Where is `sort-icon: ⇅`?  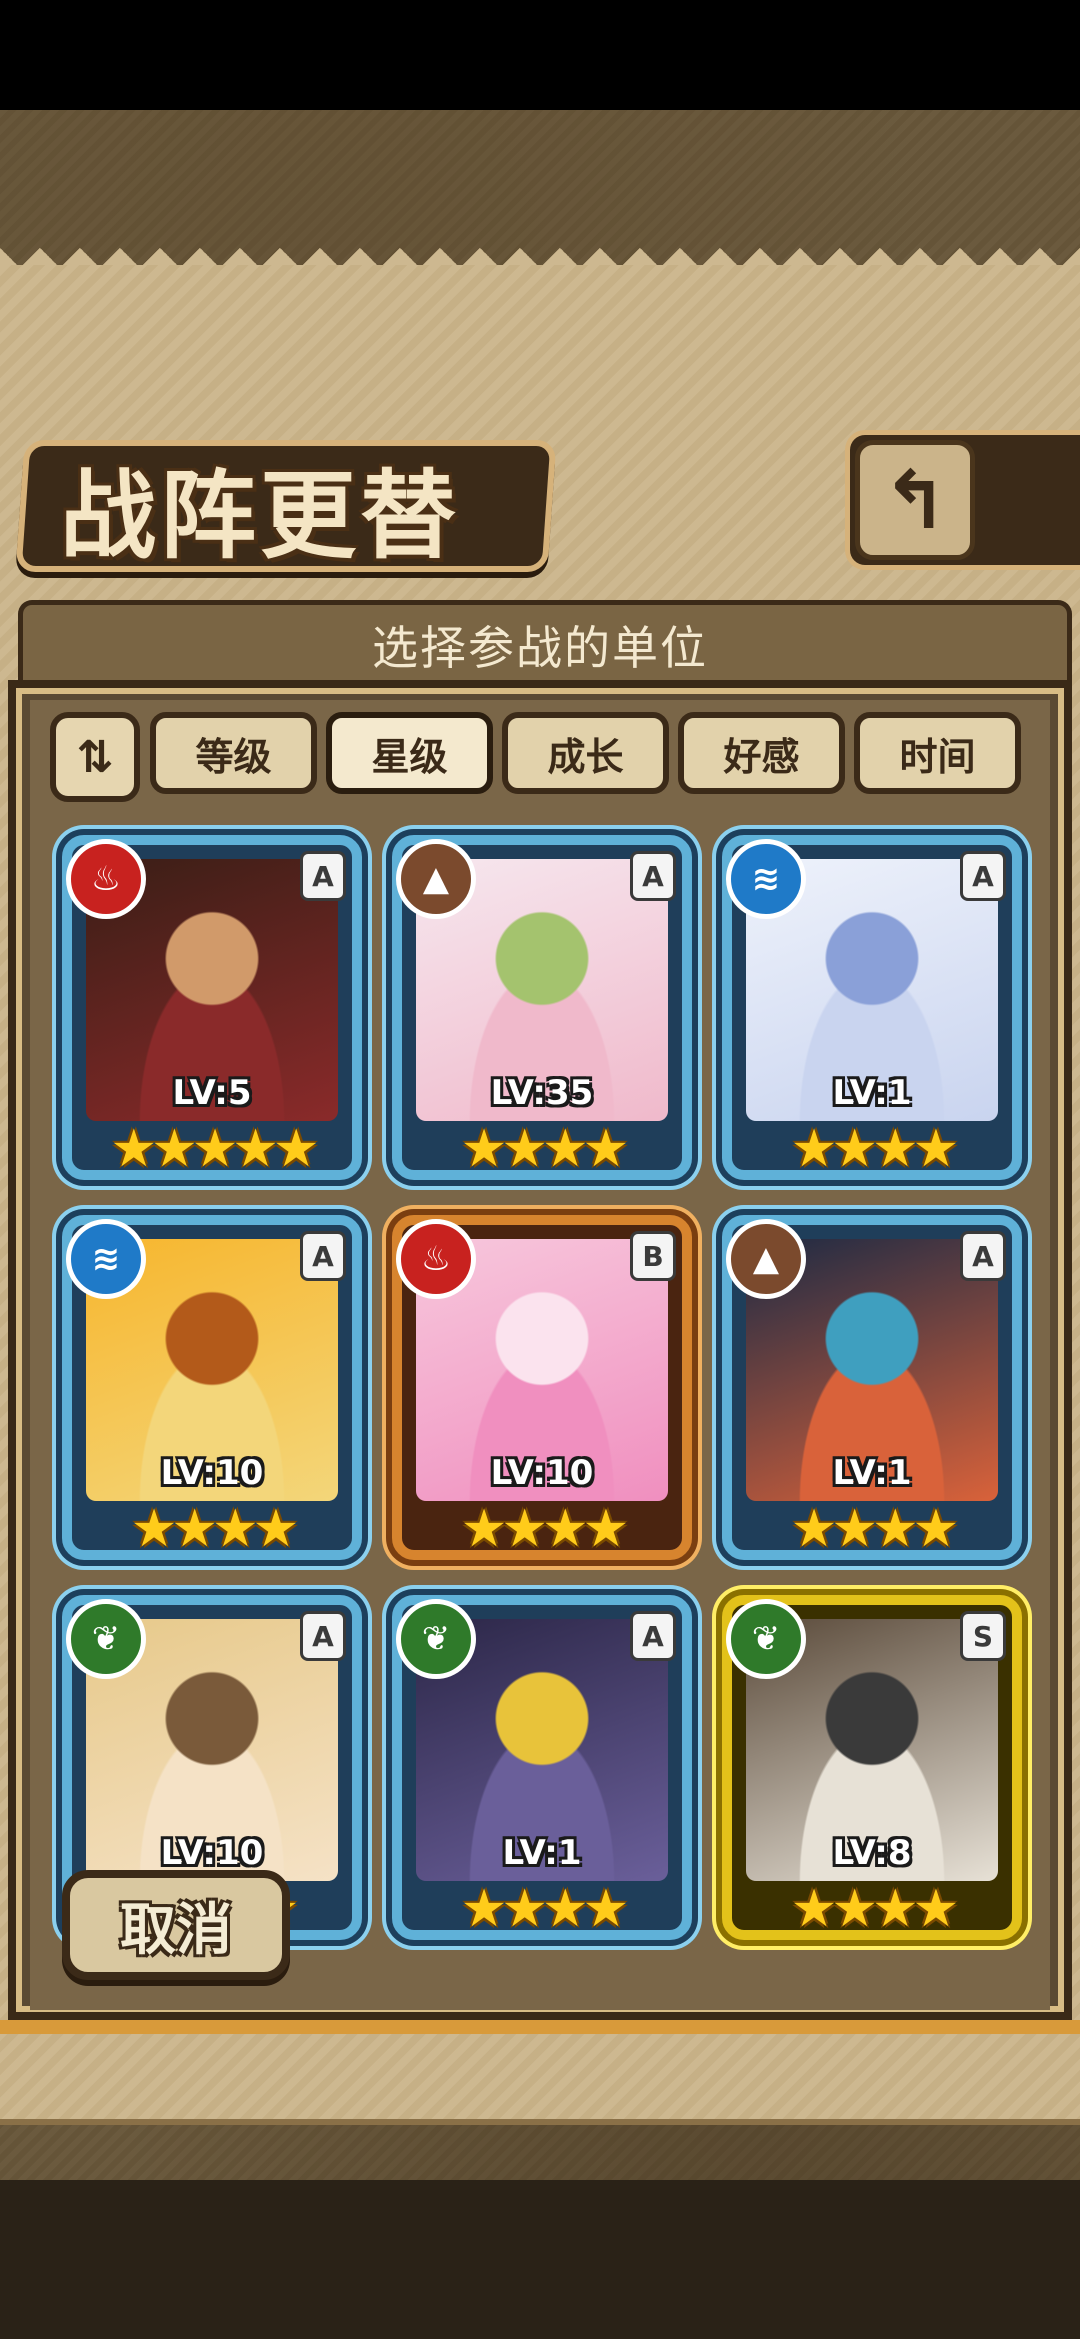 sort-icon: ⇅ is located at coordinates (95, 757).